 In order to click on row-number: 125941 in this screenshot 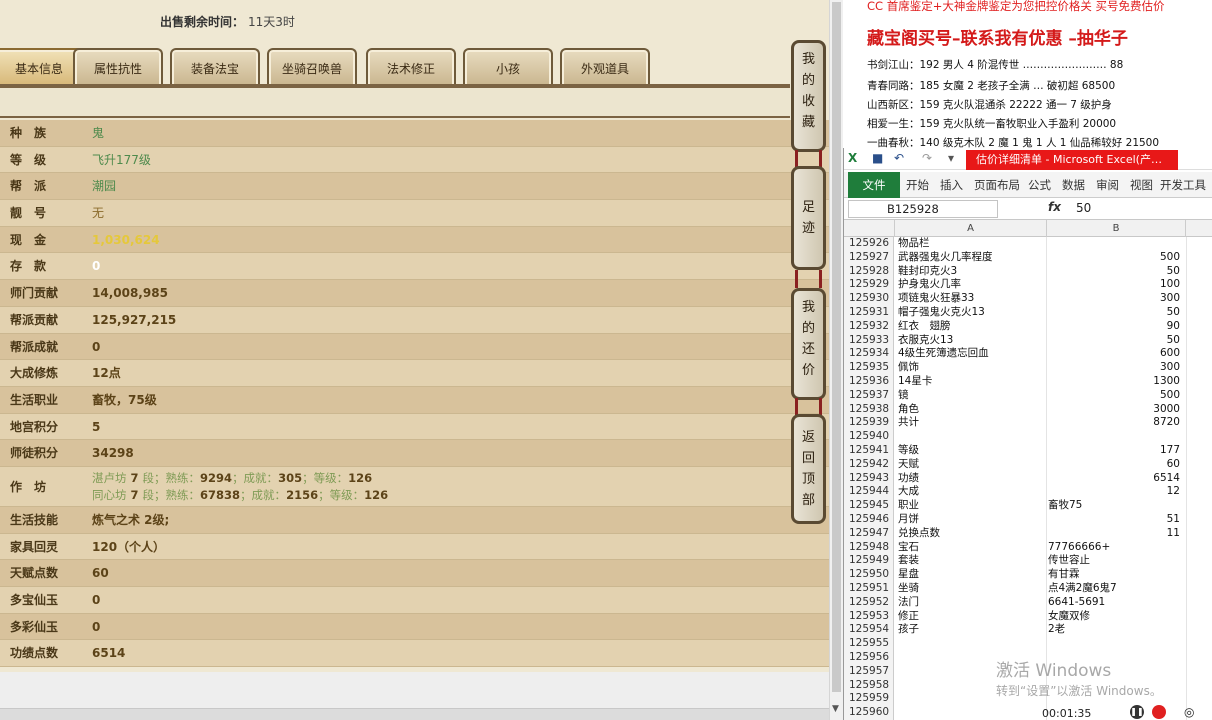, I will do `click(869, 450)`.